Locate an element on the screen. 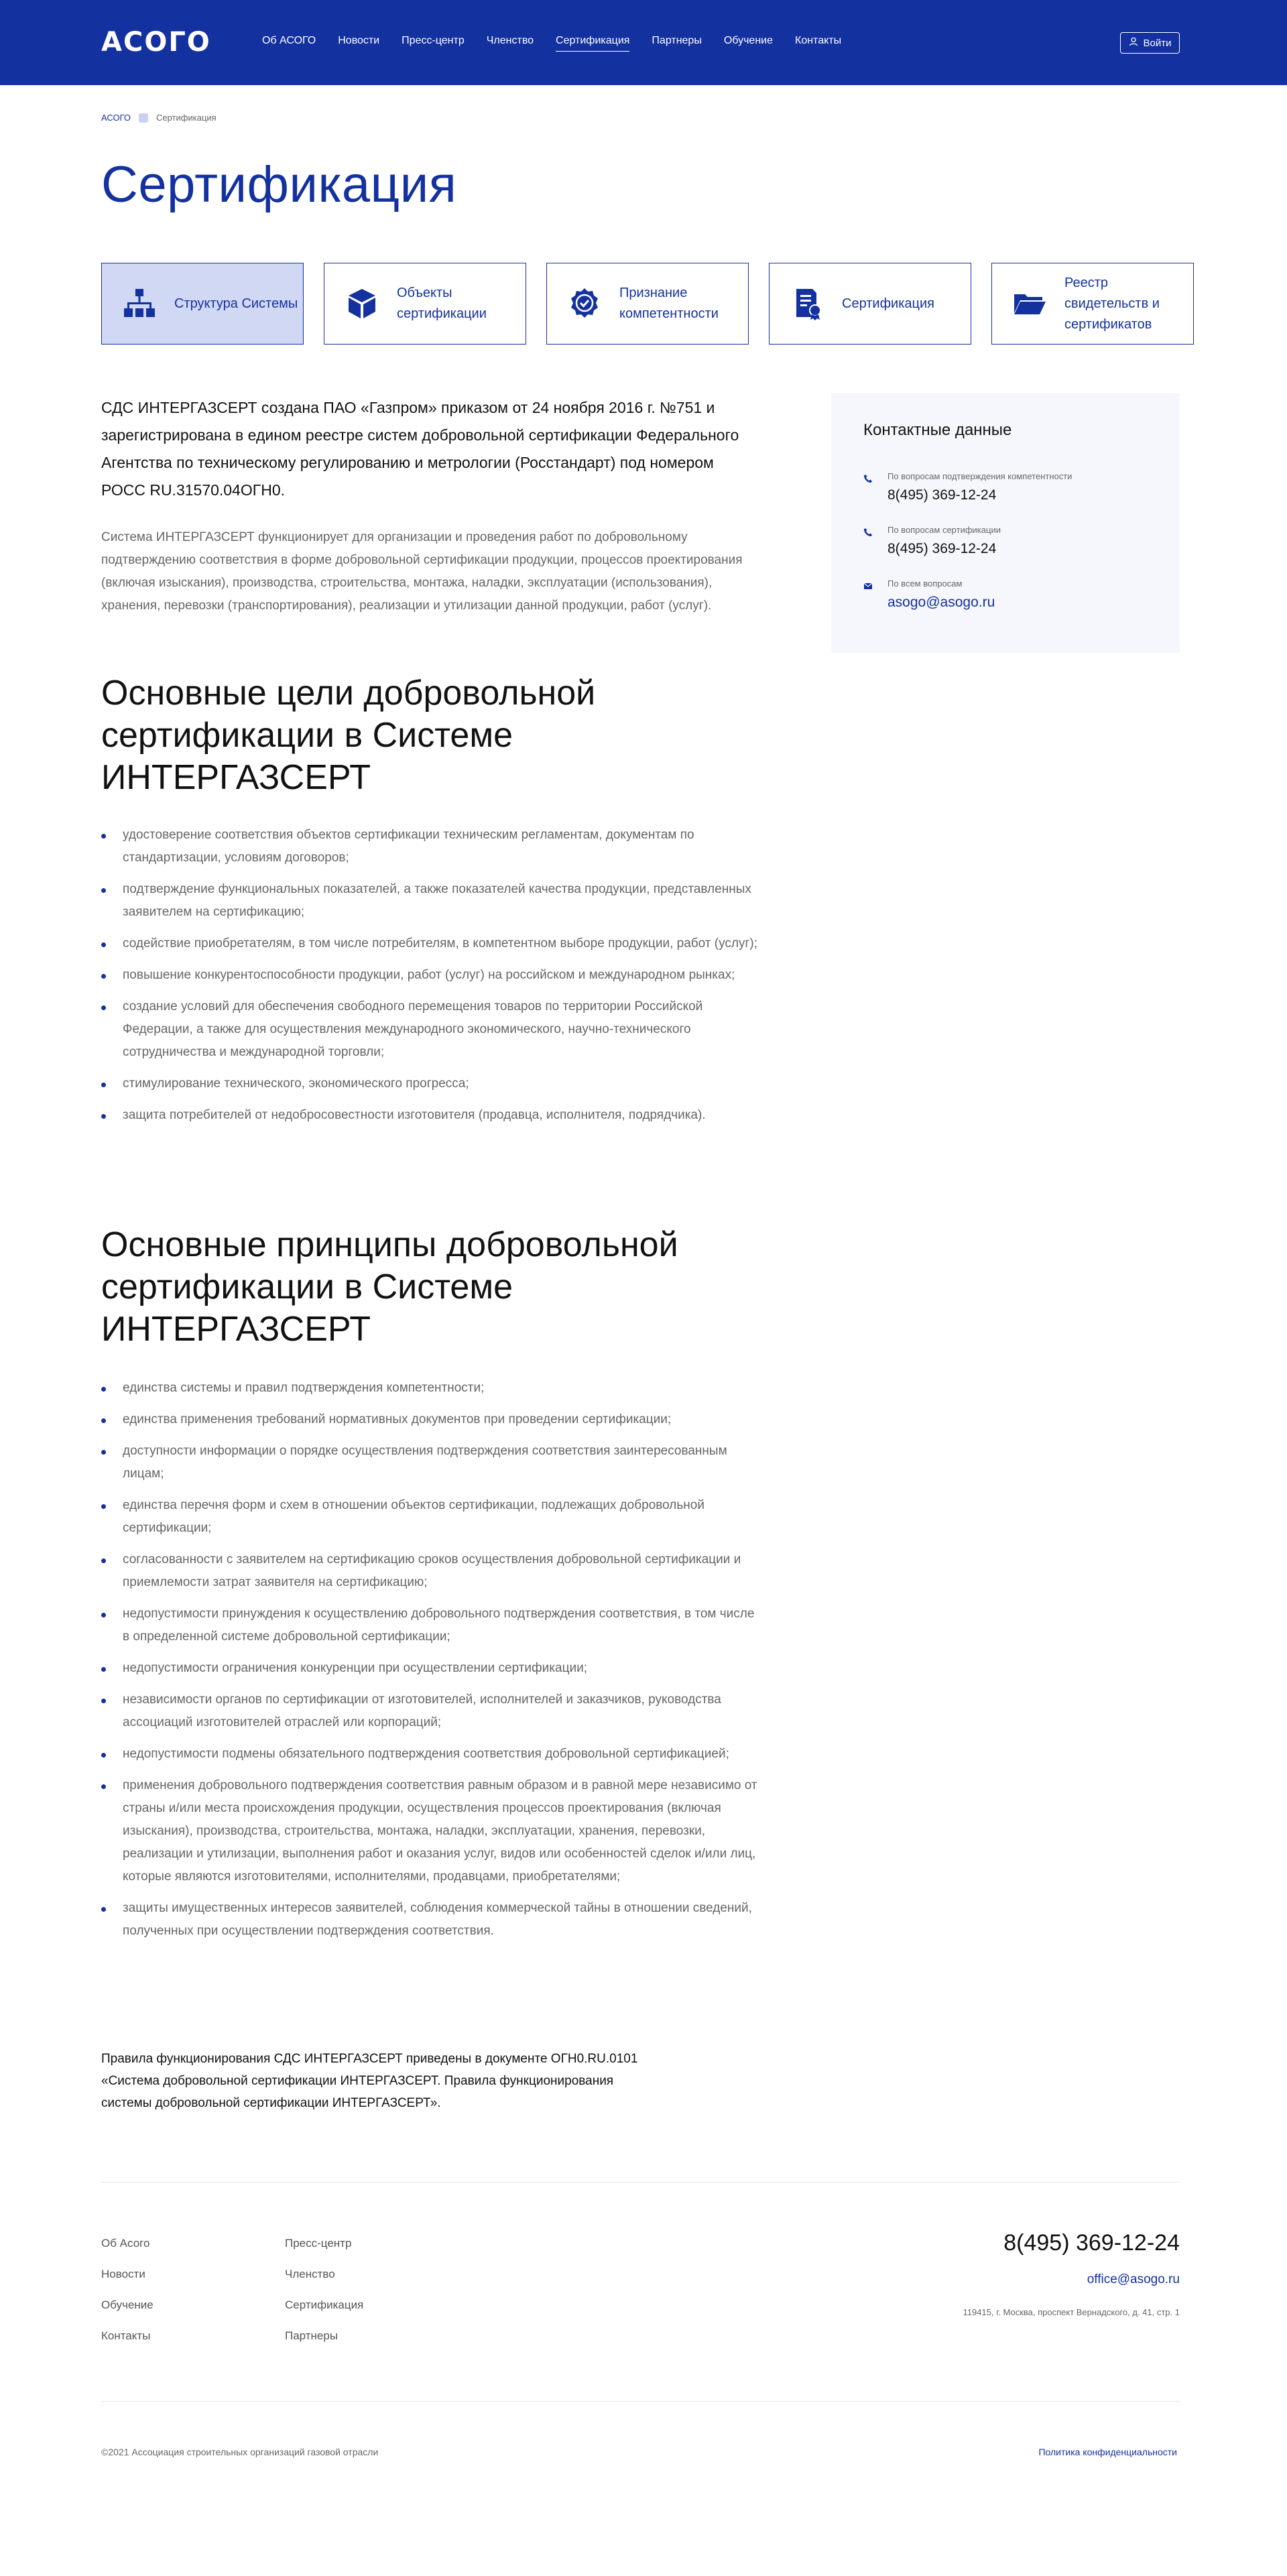 This screenshot has height=2576, width=1287. card-competence-recognition: Признание компетентности is located at coordinates (647, 304).